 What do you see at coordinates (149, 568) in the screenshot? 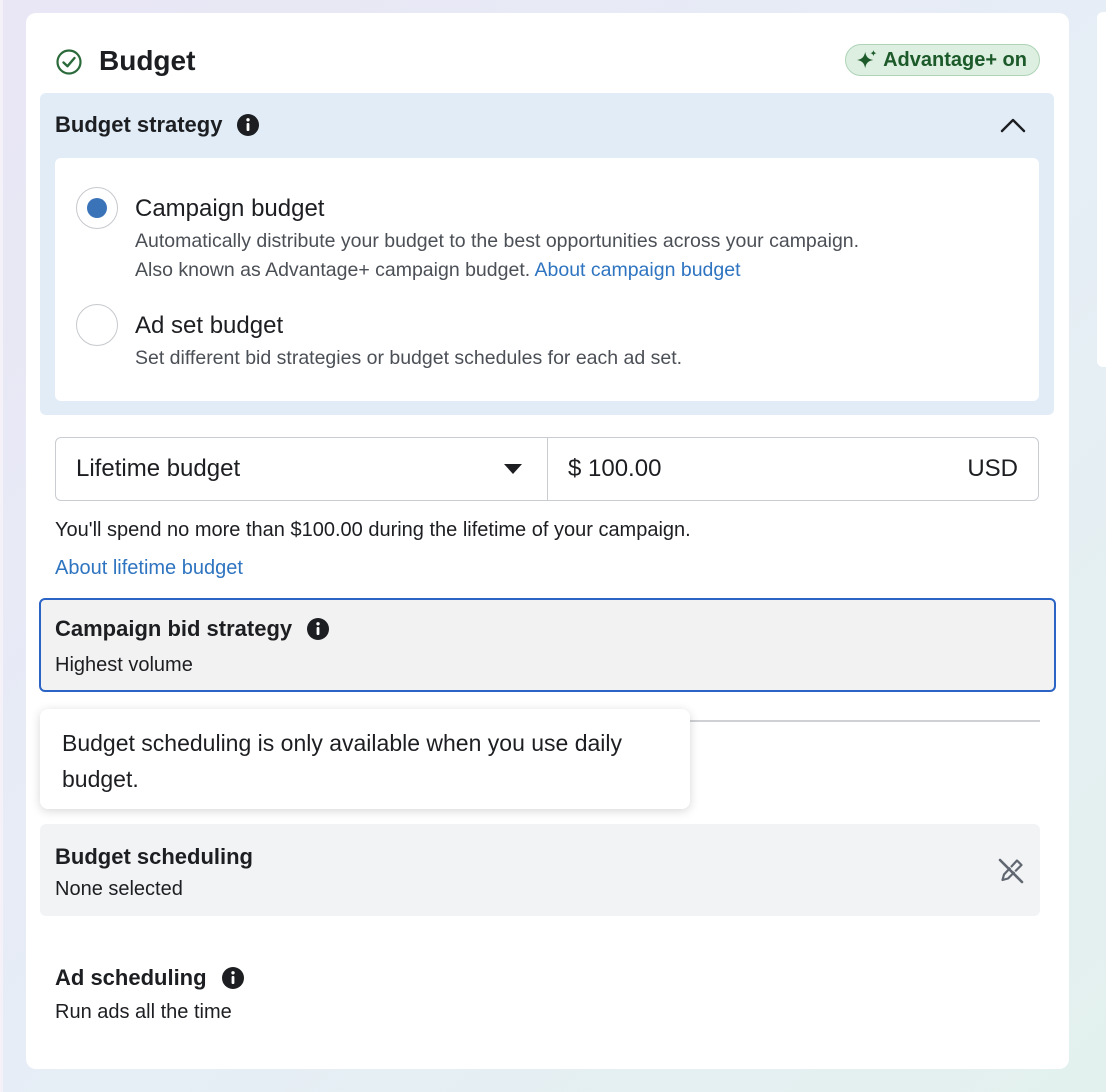
I see `about-lifetime-budget-link: About lifetime budget` at bounding box center [149, 568].